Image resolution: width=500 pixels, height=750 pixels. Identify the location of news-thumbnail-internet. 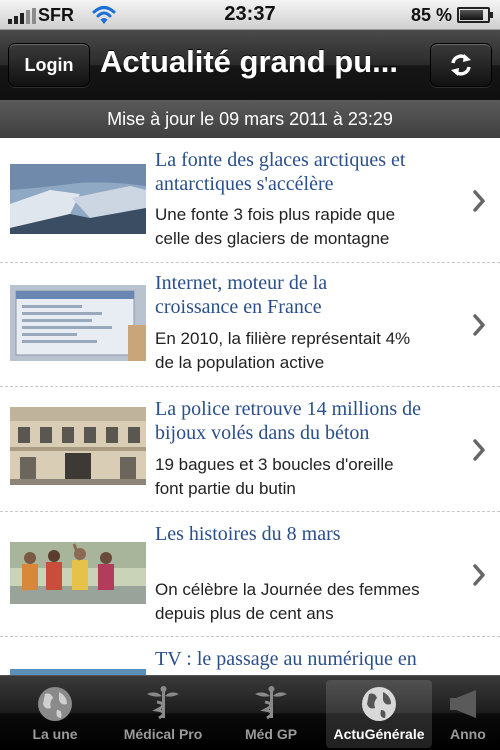
(78, 323).